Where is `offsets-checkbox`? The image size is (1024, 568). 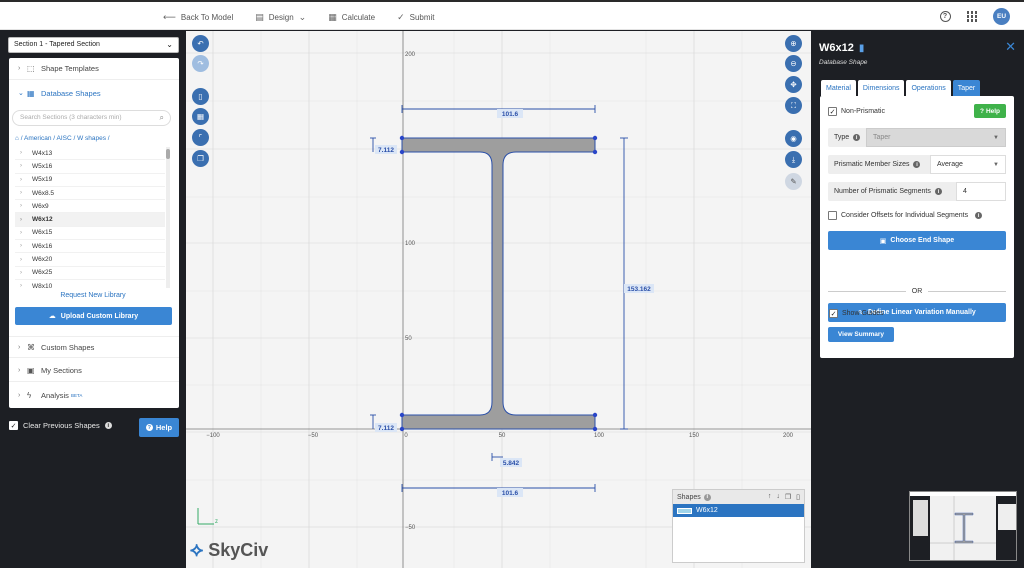 offsets-checkbox is located at coordinates (832, 215).